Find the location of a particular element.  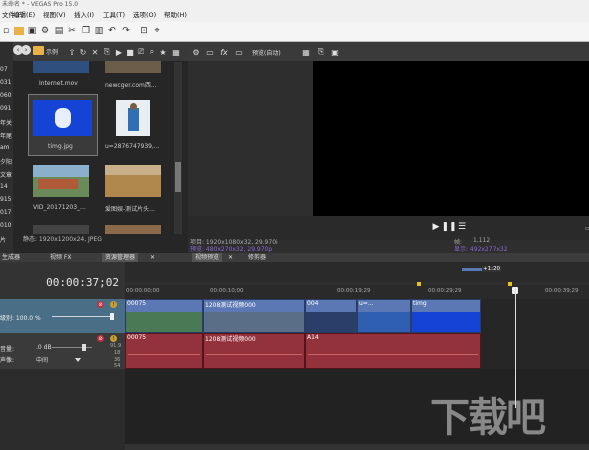

video-clip: timg is located at coordinates (446, 316).